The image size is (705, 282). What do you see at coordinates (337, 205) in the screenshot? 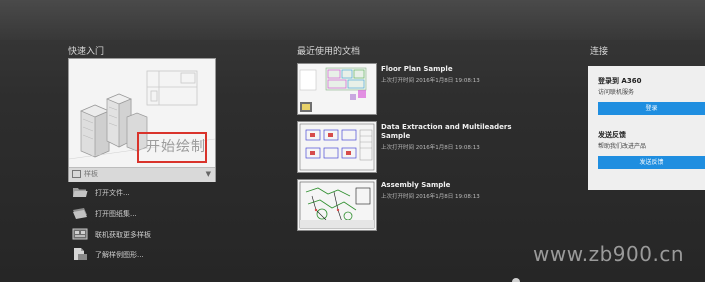
I see `assembly-thumbnail` at bounding box center [337, 205].